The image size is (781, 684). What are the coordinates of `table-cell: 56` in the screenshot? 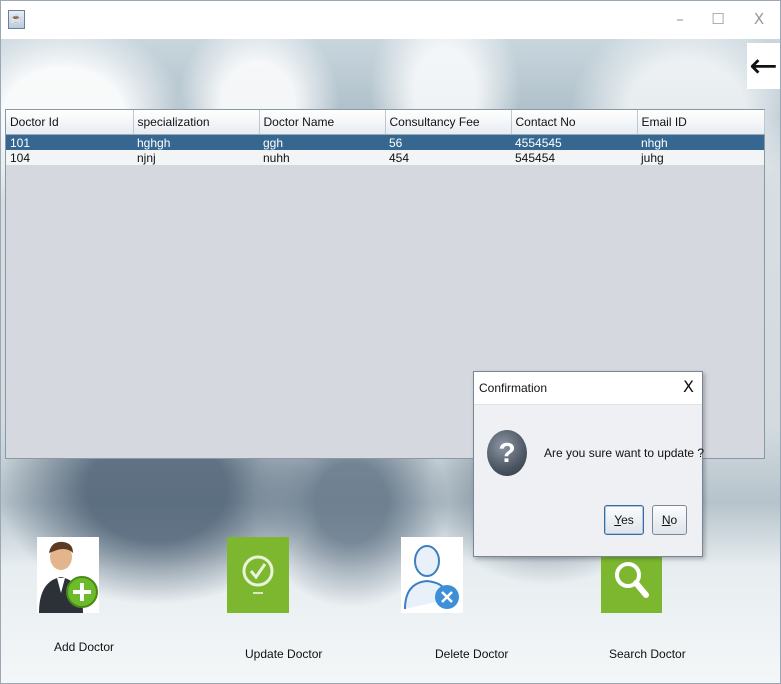 It's located at (448, 142).